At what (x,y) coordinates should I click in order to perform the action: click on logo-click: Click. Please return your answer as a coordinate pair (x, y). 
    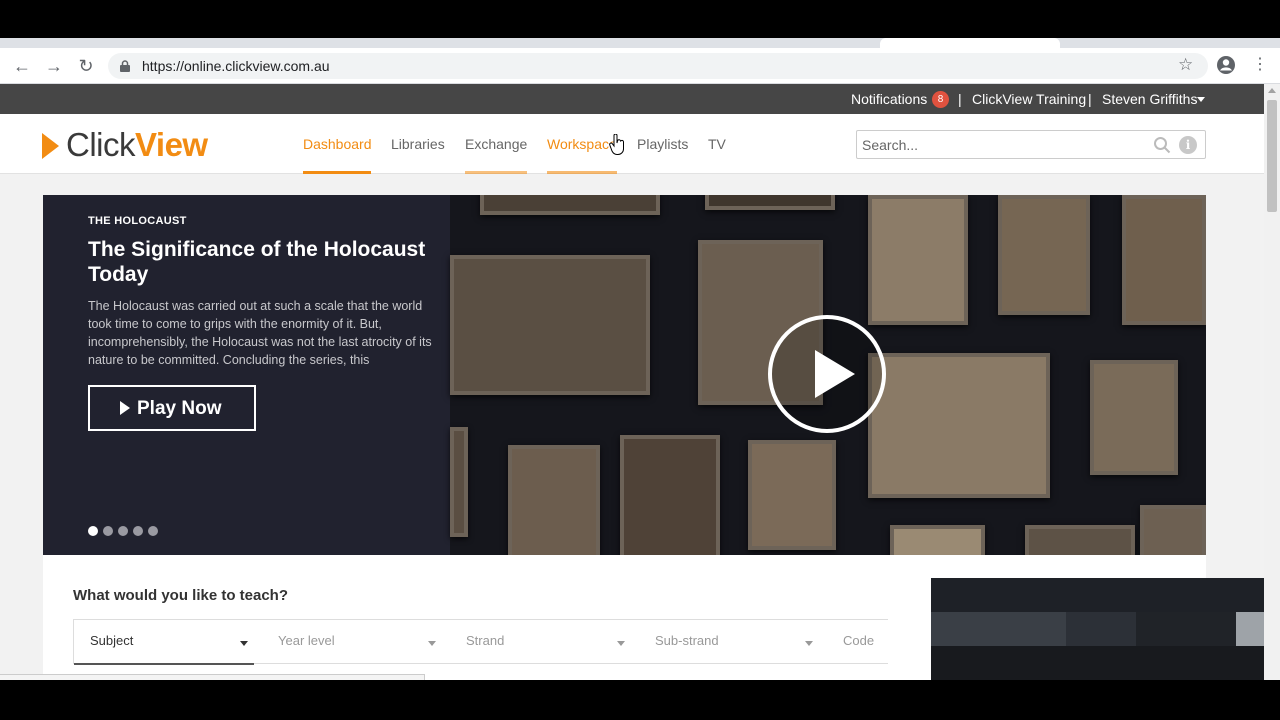
    Looking at the image, I should click on (101, 144).